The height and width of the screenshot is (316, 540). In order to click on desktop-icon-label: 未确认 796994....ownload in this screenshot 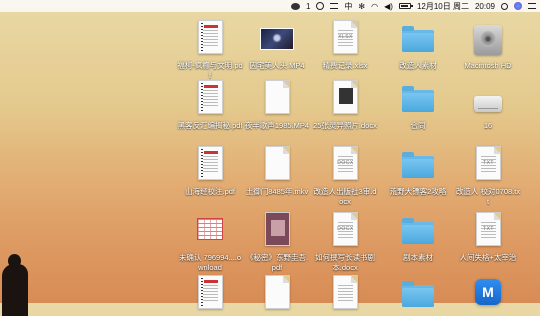, I will do `click(210, 262)`.